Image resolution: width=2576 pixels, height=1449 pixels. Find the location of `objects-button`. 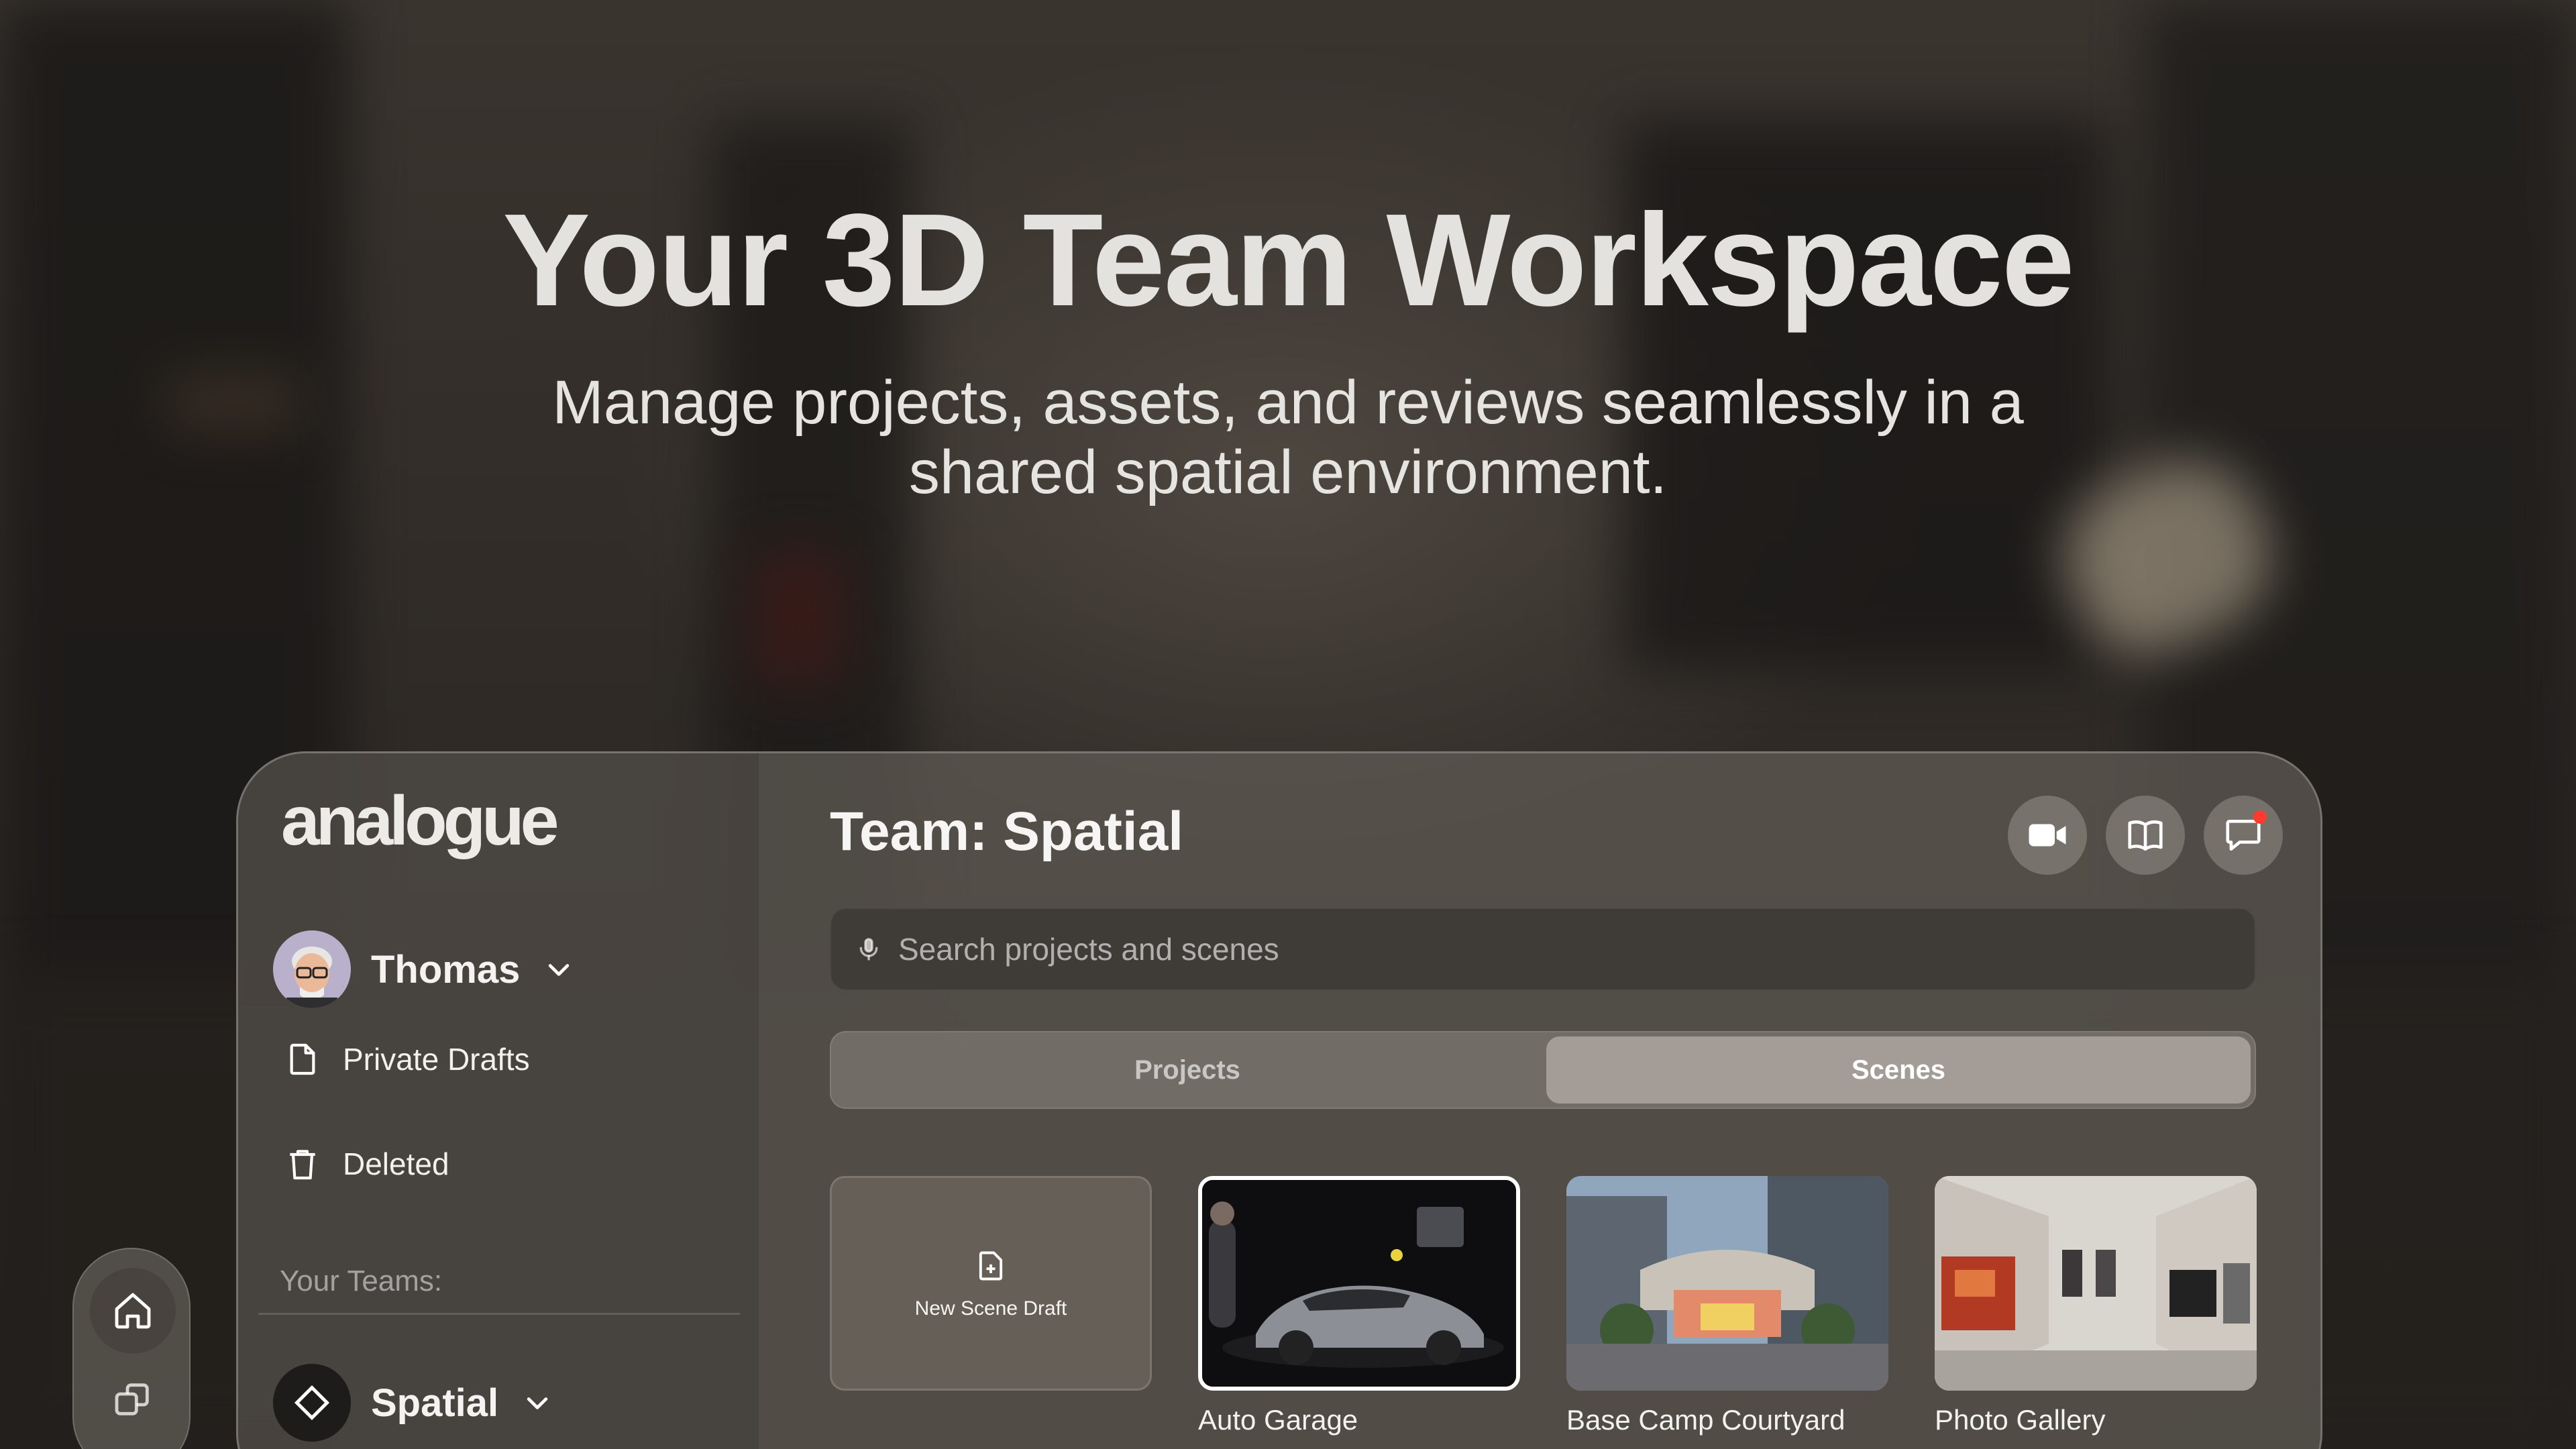

objects-button is located at coordinates (133, 1399).